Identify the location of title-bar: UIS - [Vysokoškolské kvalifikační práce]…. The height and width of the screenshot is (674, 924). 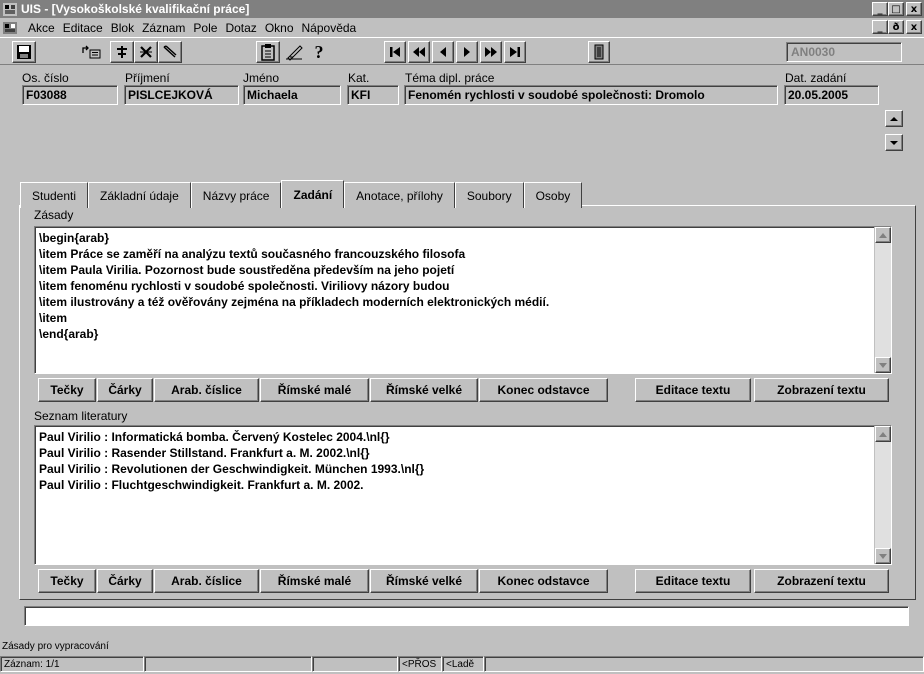
(462, 9).